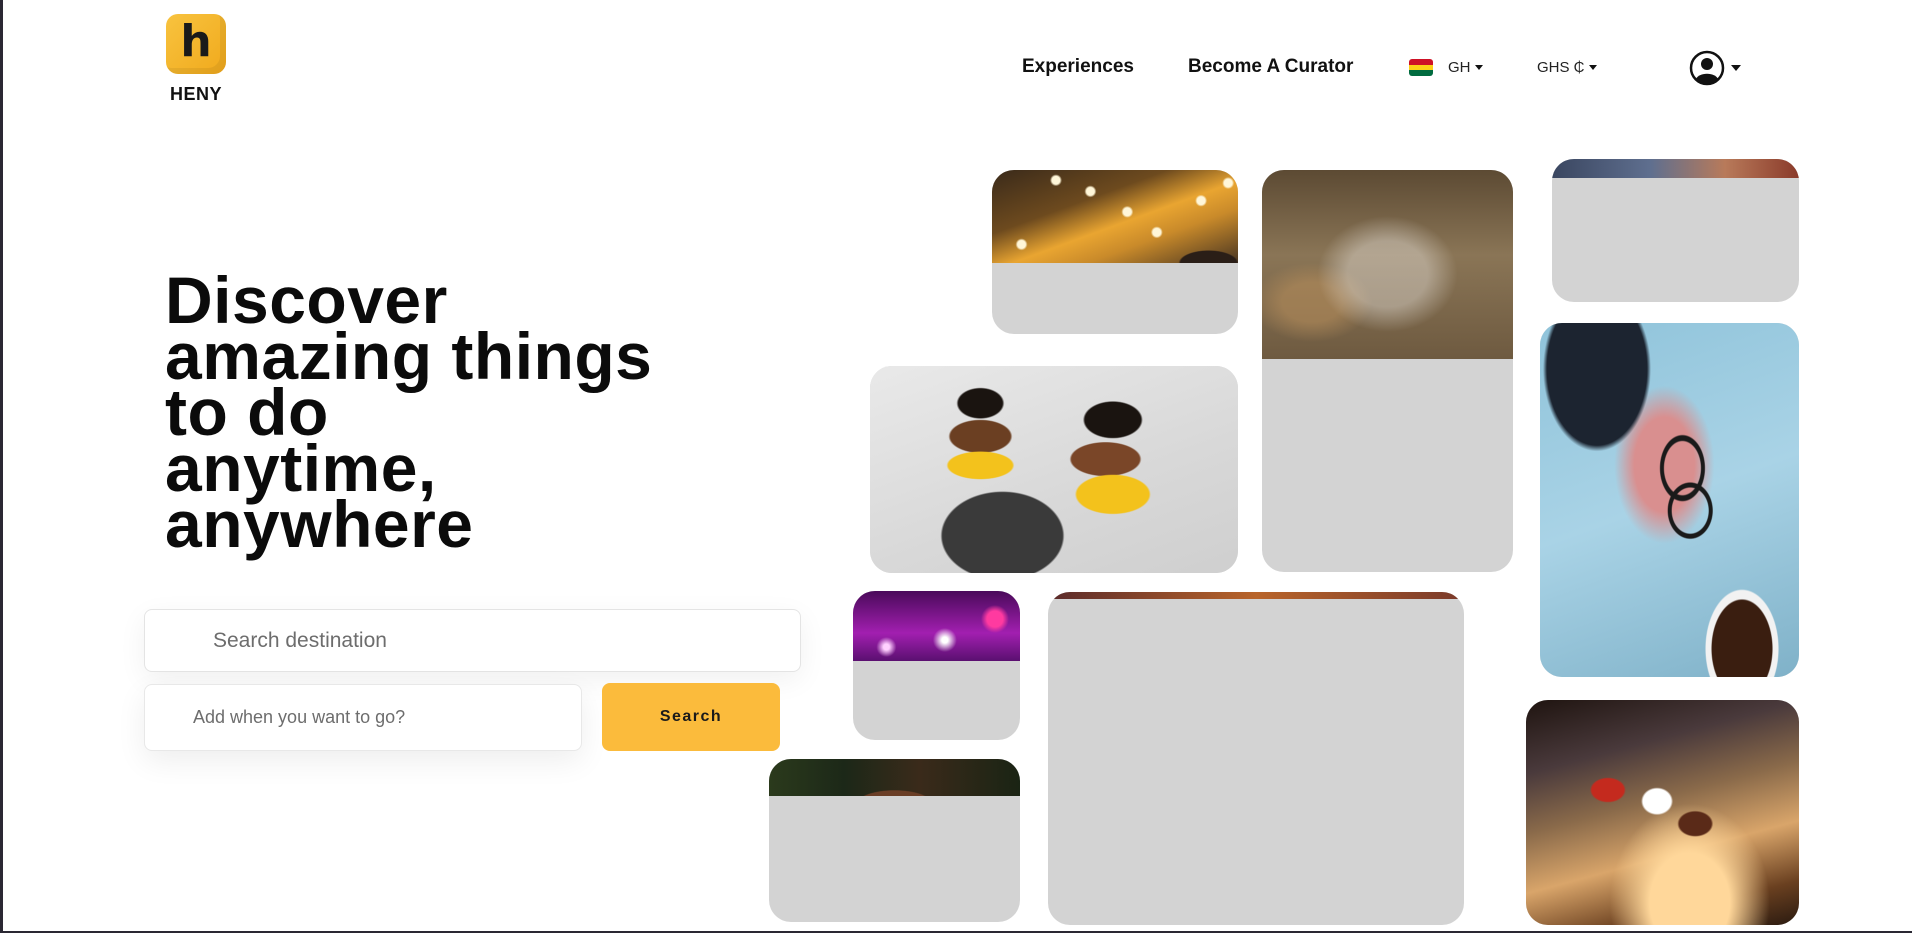  I want to click on logo-mark-icon: h, so click(196, 44).